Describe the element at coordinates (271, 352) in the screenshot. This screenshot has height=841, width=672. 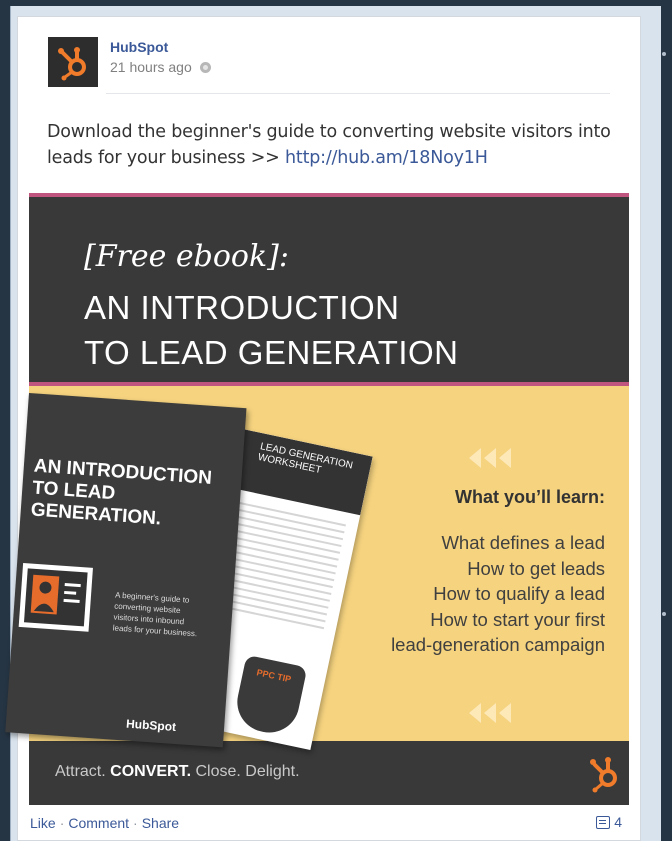
I see `banner-title-line2: TO LEAD GENERATION` at that location.